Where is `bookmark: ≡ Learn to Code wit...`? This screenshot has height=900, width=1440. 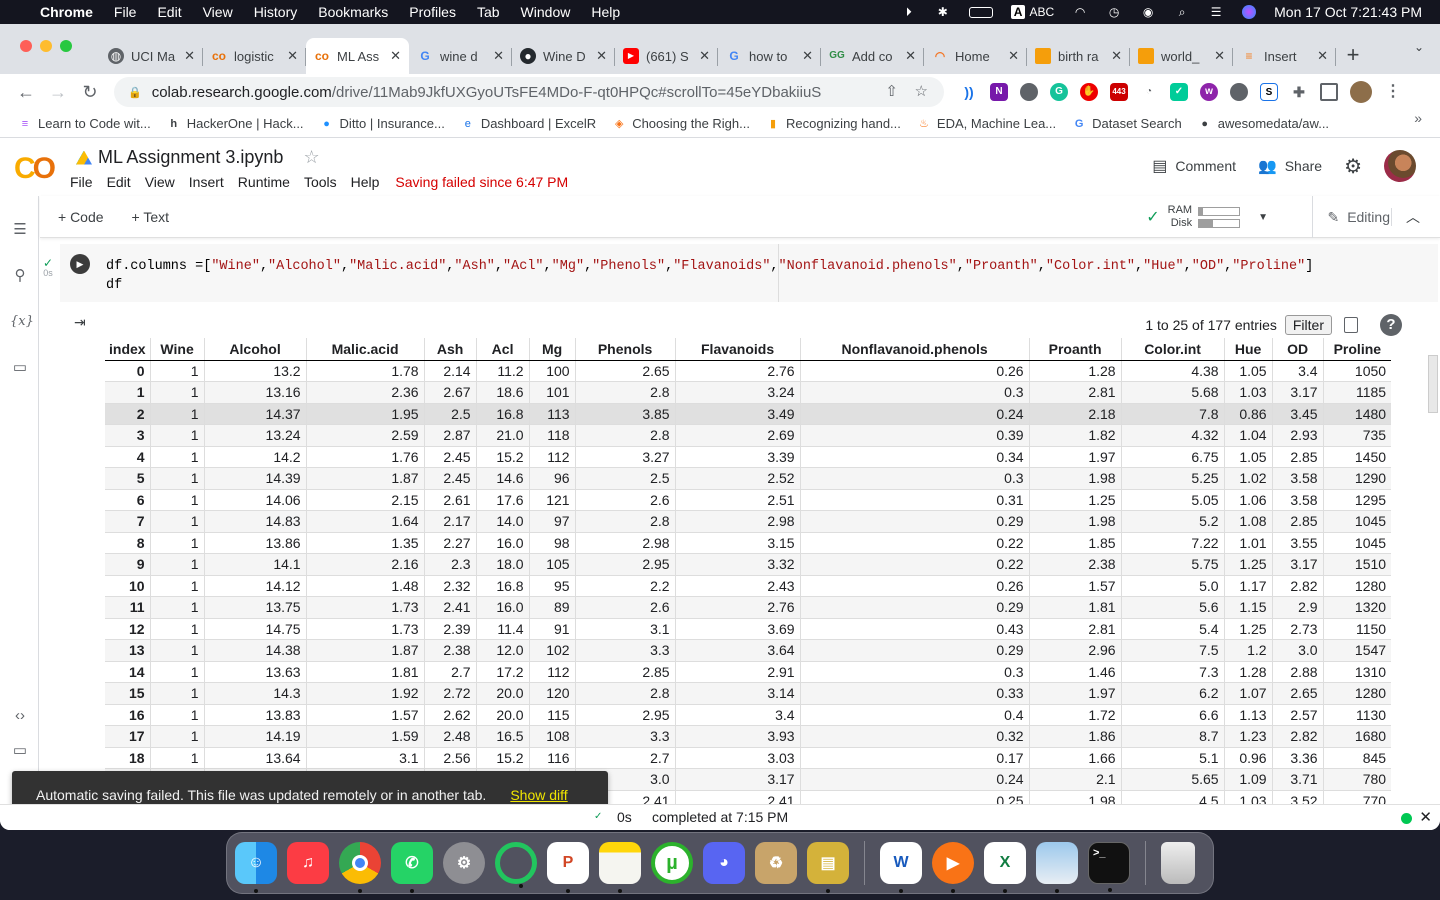
bookmark: ≡ Learn to Code wit... is located at coordinates (84, 123).